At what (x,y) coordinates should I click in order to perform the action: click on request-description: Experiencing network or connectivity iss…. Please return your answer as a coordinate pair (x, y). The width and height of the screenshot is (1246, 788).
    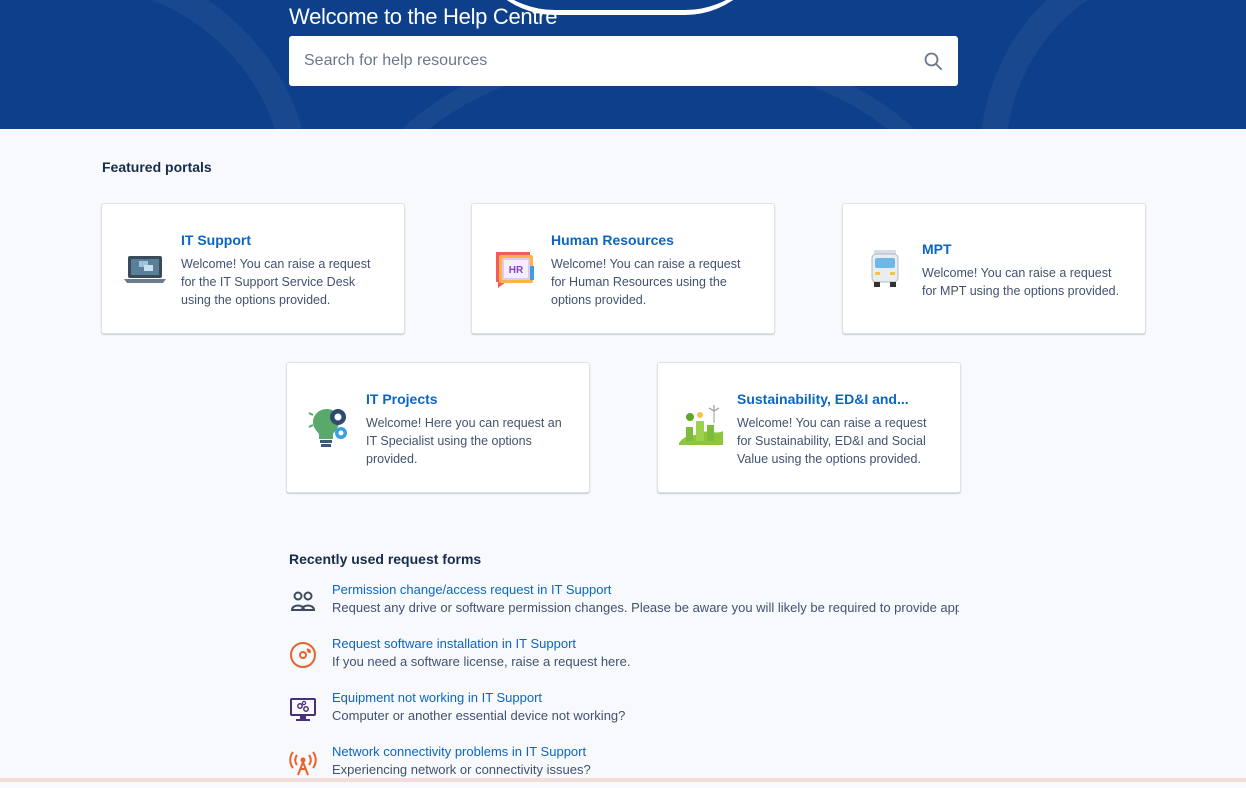
    Looking at the image, I should click on (461, 769).